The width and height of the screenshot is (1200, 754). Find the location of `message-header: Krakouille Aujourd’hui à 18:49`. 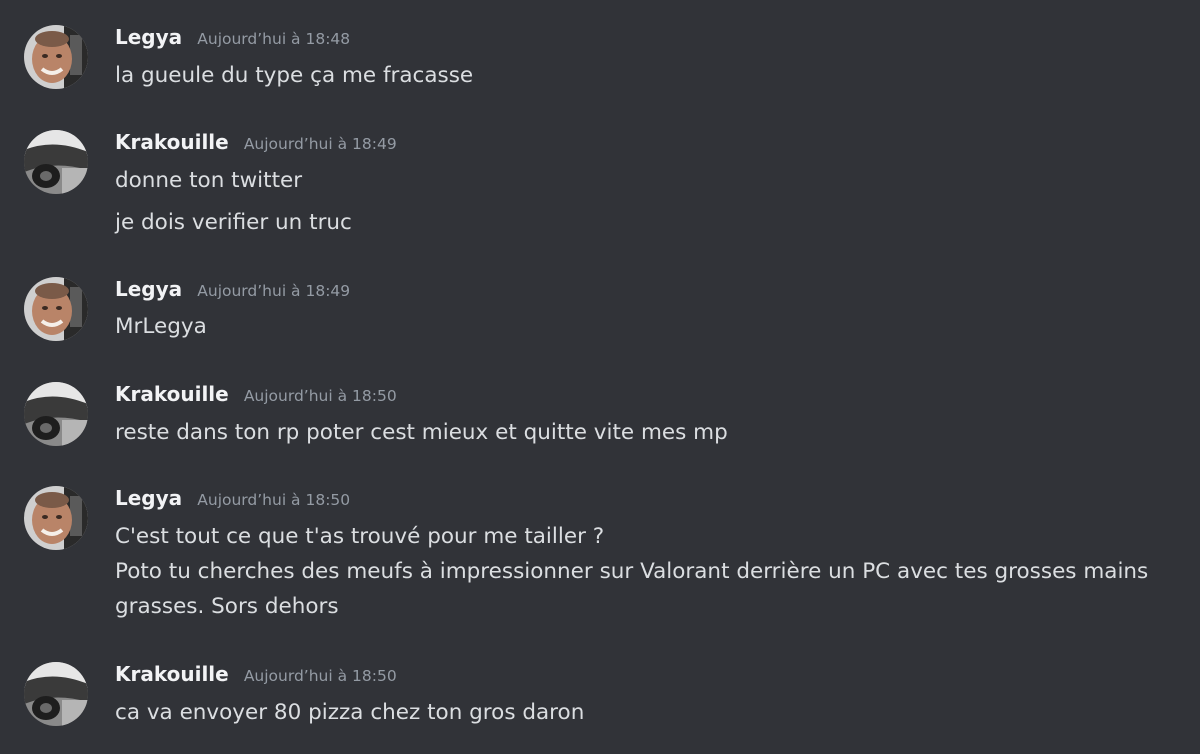

message-header: Krakouille Aujourd’hui à 18:49 is located at coordinates (256, 145).